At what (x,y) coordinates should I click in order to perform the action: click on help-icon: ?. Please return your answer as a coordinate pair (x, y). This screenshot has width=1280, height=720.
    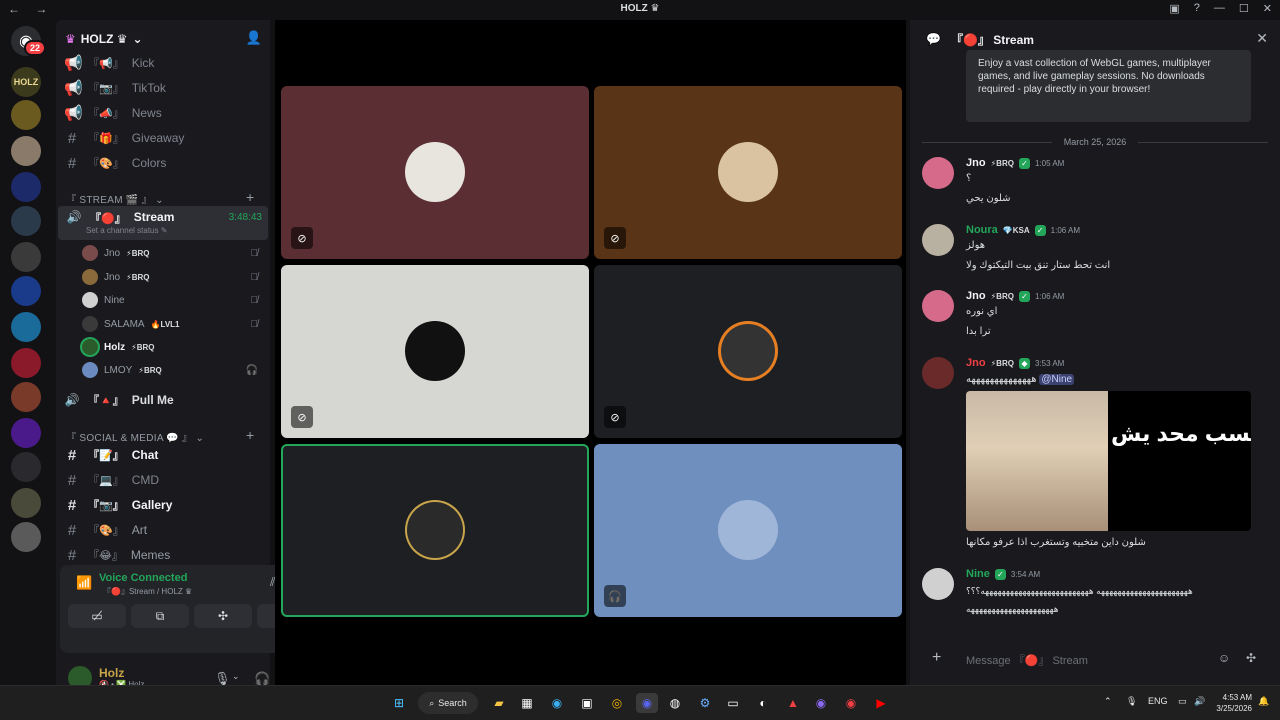
    Looking at the image, I should click on (1197, 8).